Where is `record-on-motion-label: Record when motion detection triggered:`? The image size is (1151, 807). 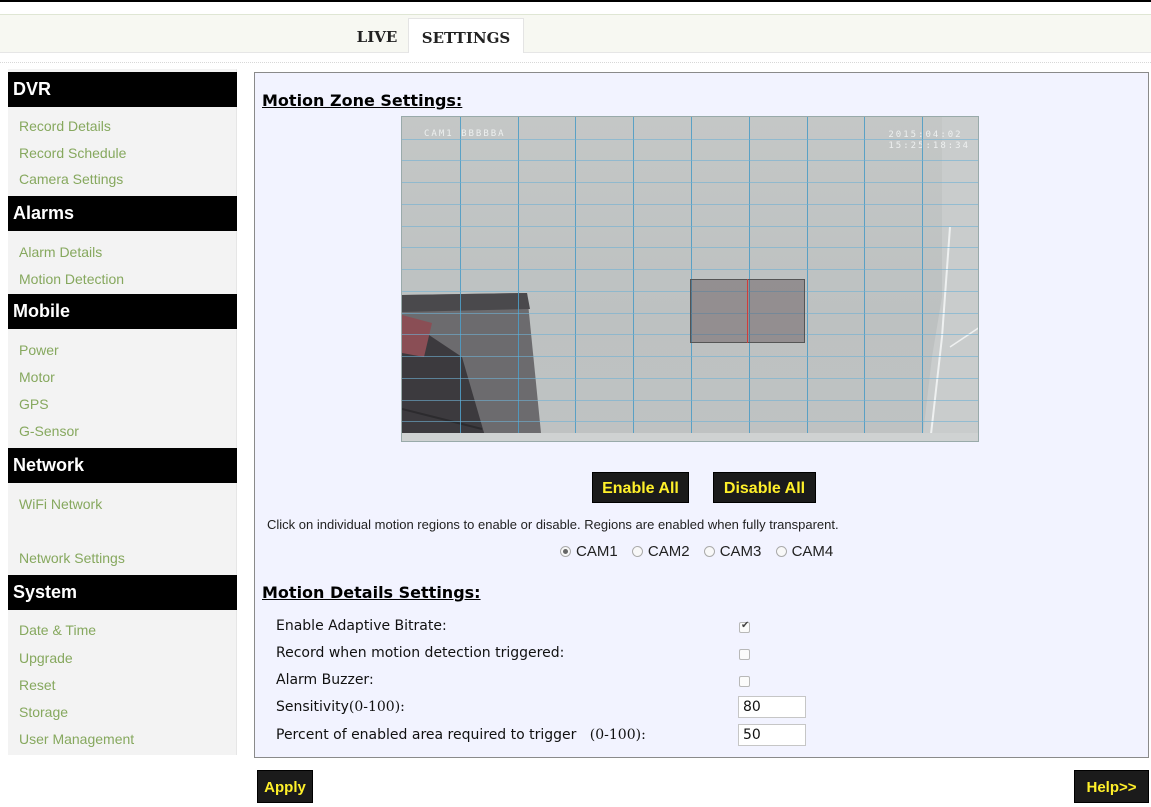 record-on-motion-label: Record when motion detection triggered: is located at coordinates (420, 653).